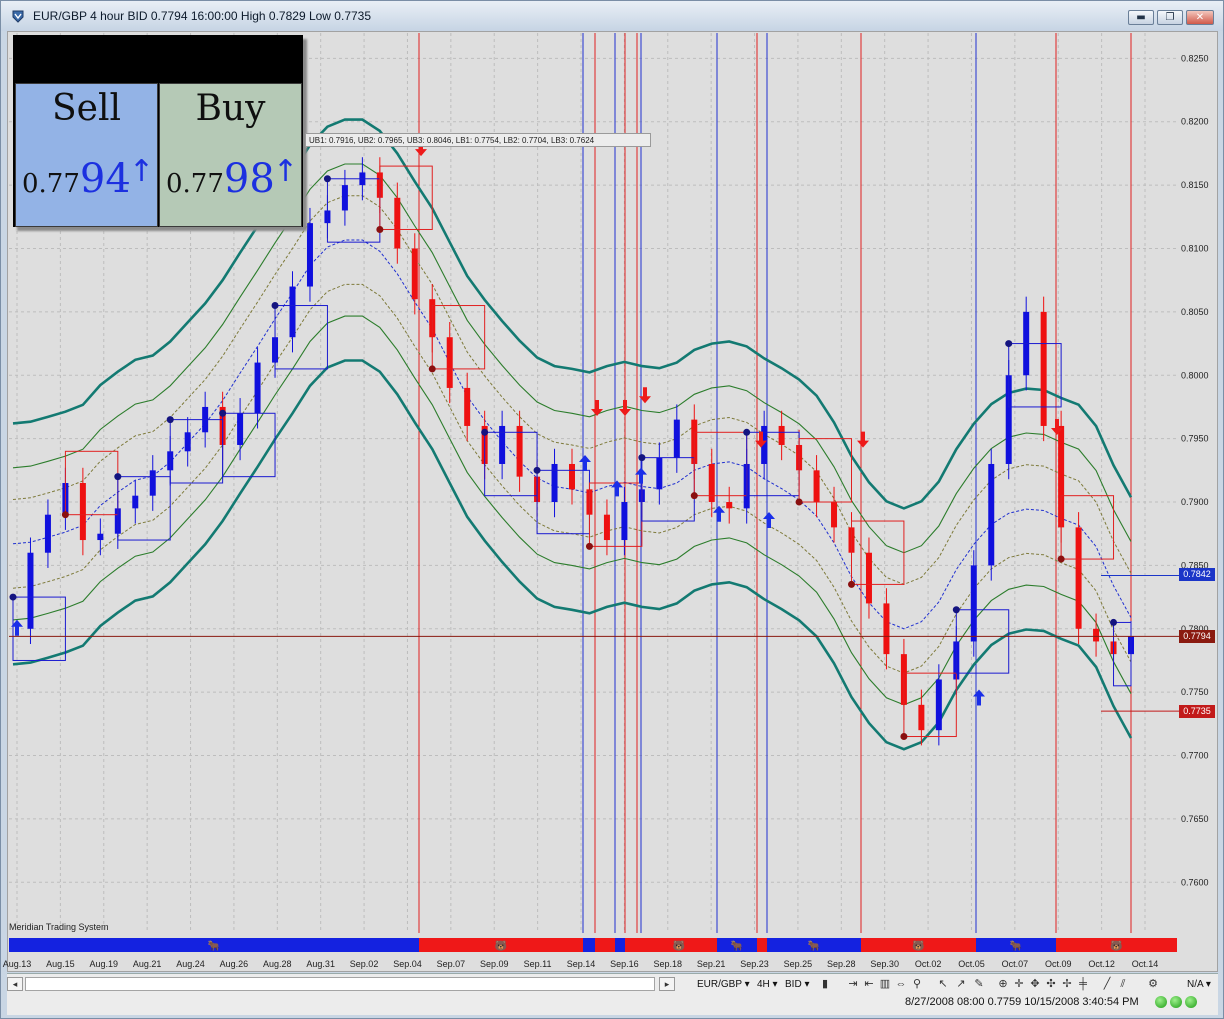  I want to click on x-tick-label: Sep.04, so click(407, 964).